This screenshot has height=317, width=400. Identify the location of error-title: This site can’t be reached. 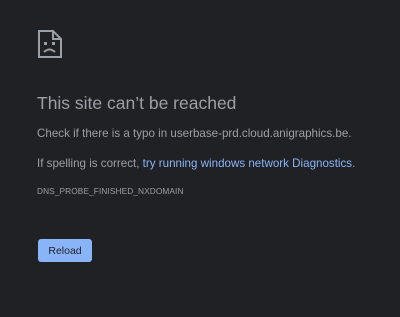
(137, 103).